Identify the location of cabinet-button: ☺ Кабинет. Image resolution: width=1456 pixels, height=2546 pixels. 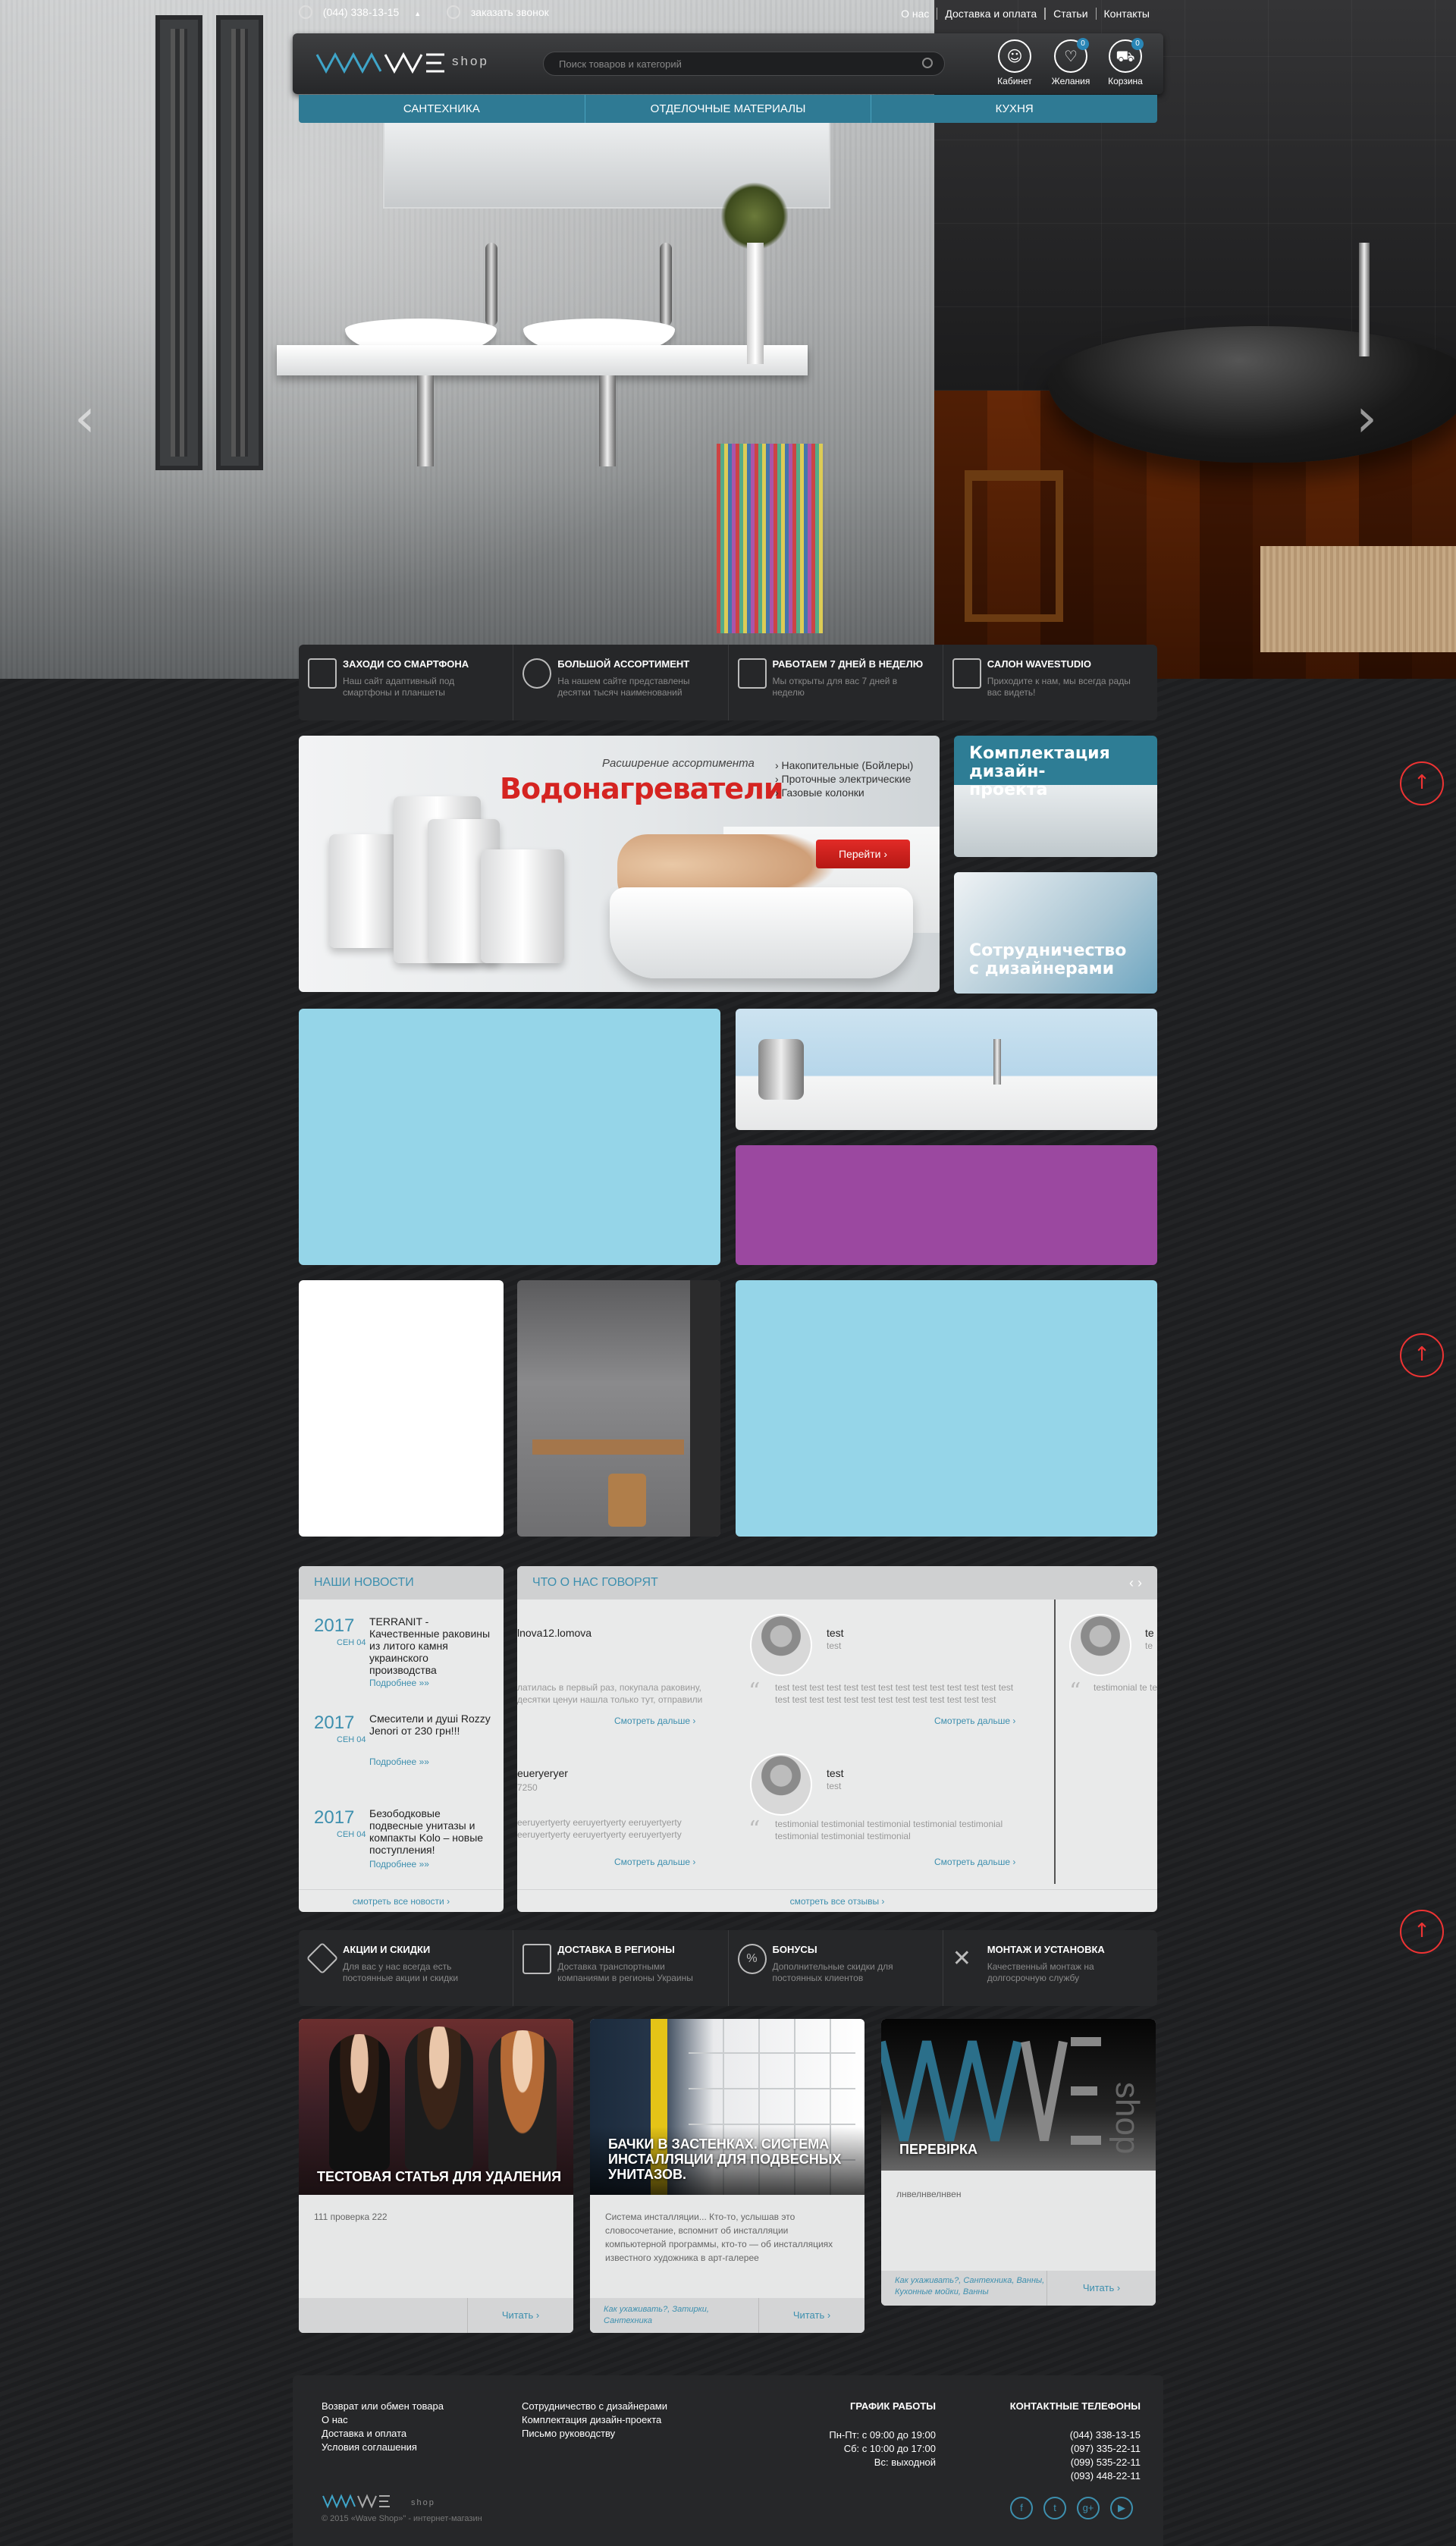
(1014, 63).